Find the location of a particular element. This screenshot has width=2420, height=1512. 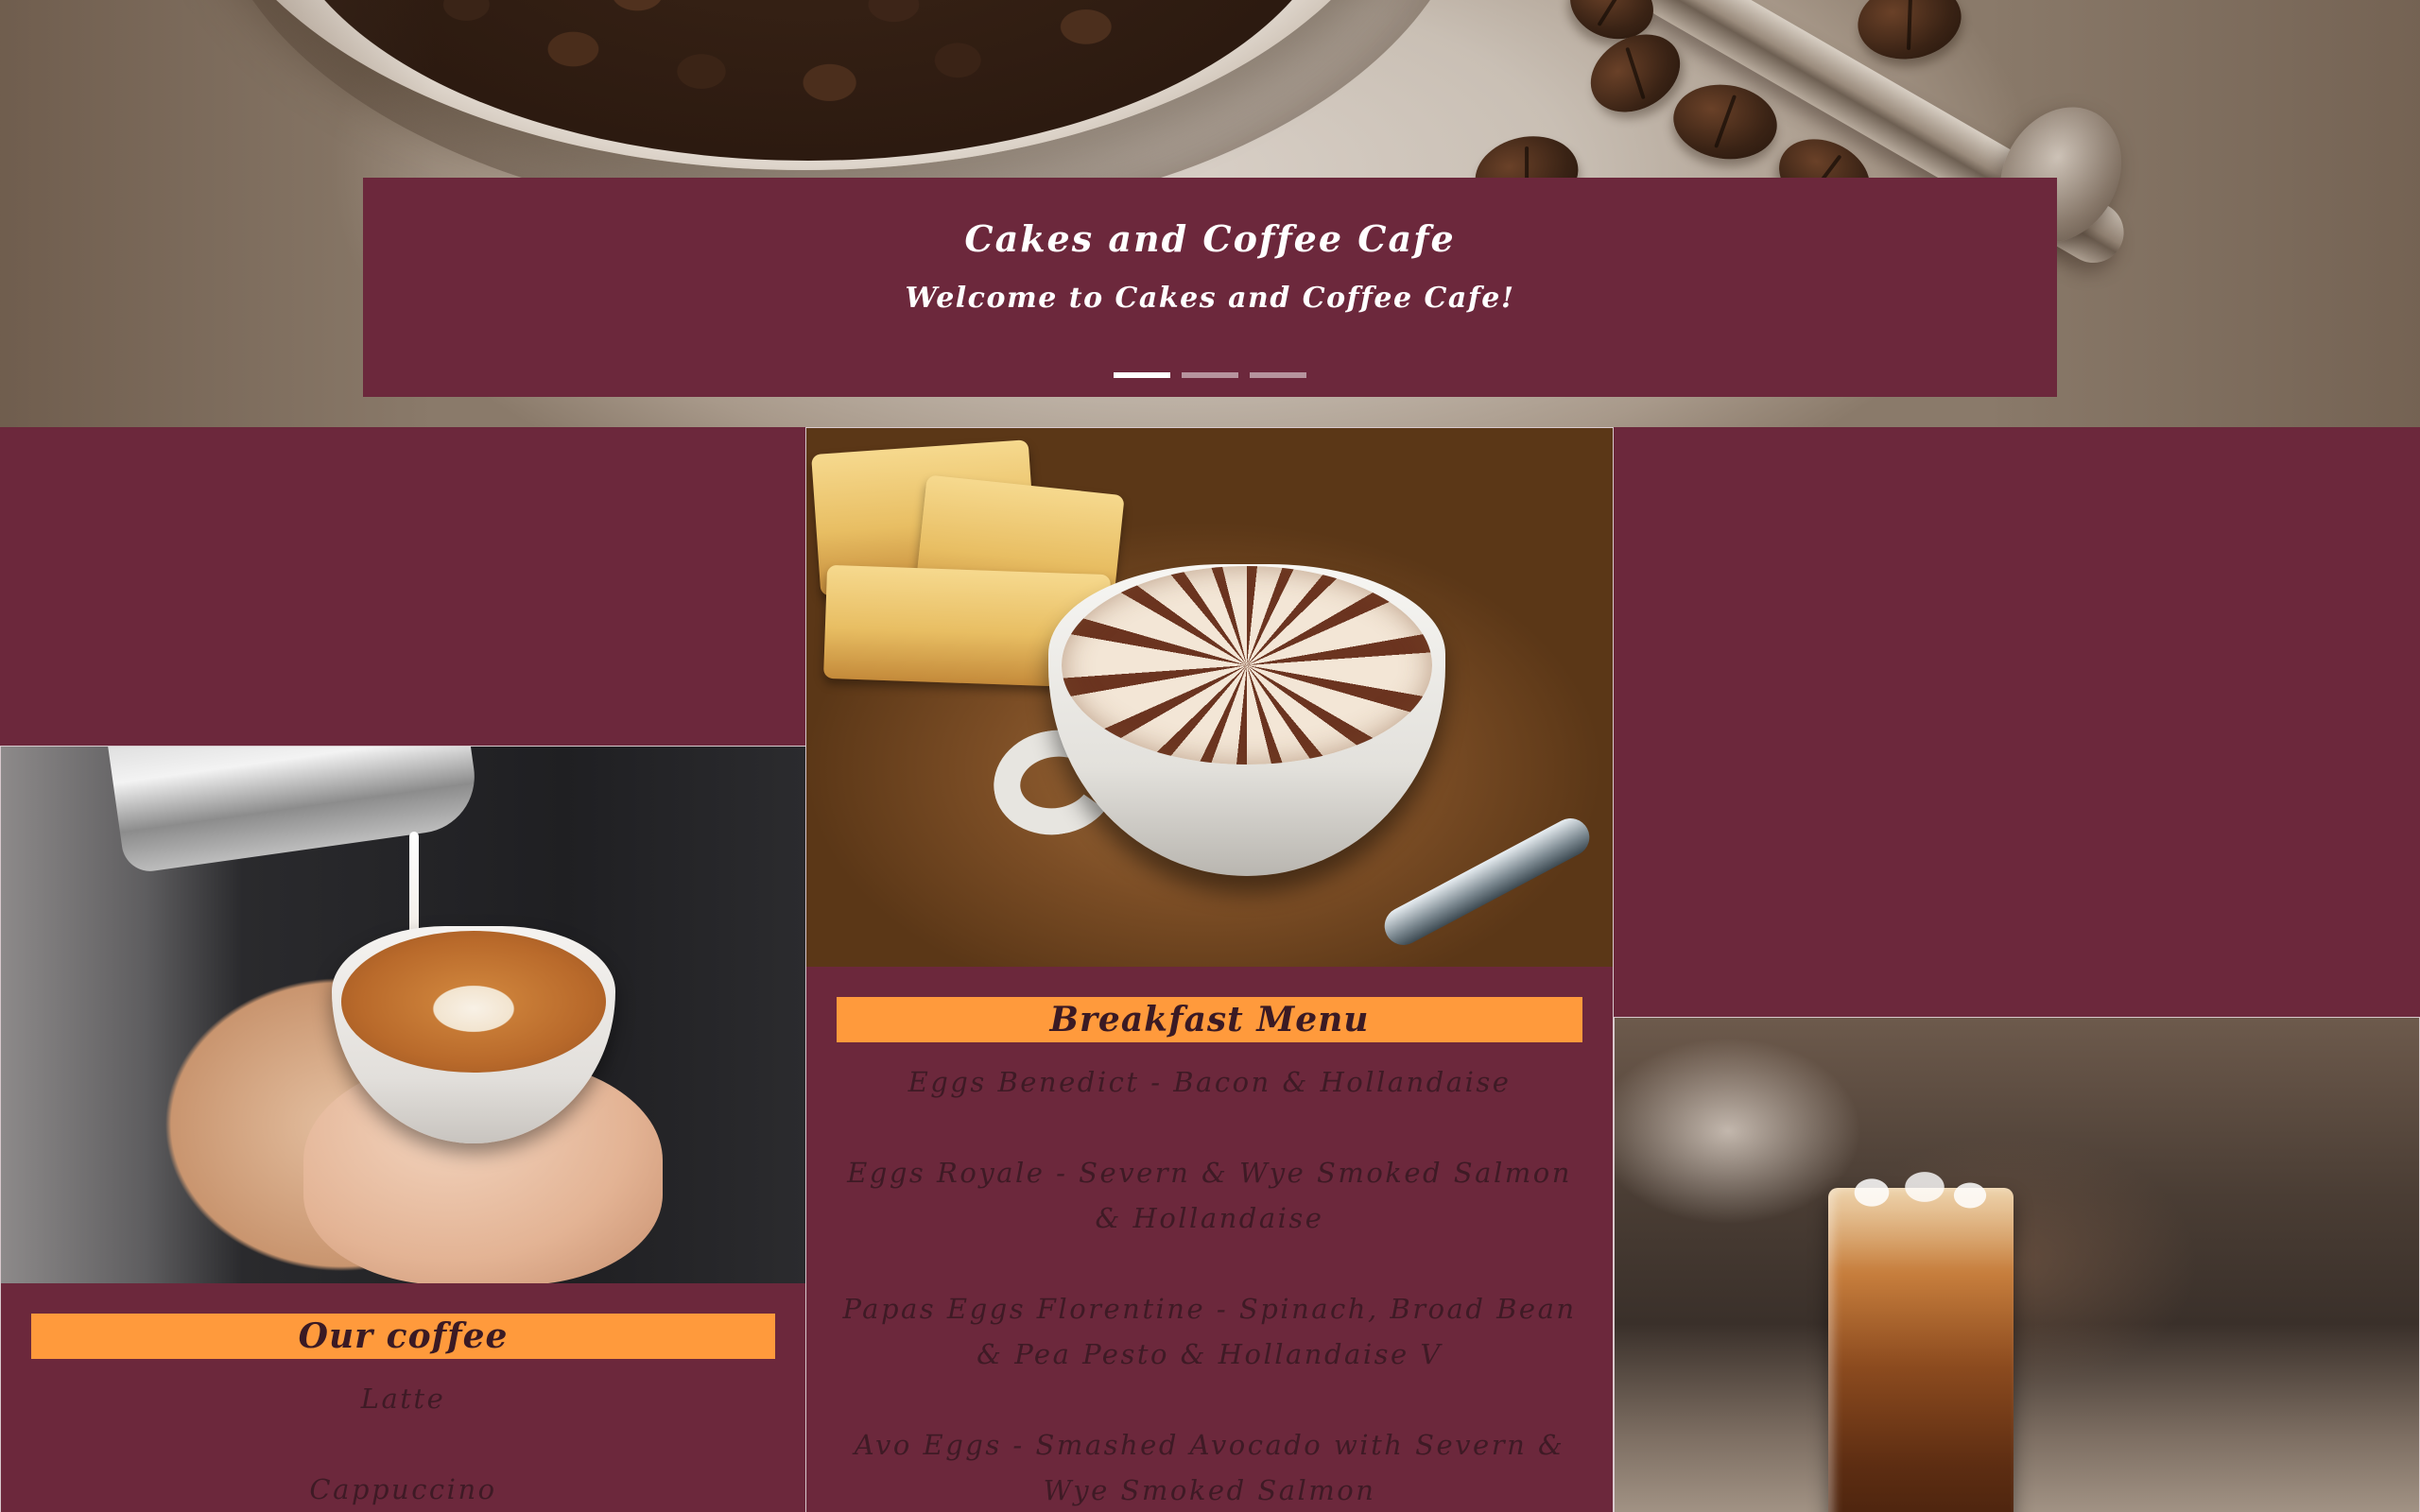

coffee-item: Latte is located at coordinates (403, 1399).